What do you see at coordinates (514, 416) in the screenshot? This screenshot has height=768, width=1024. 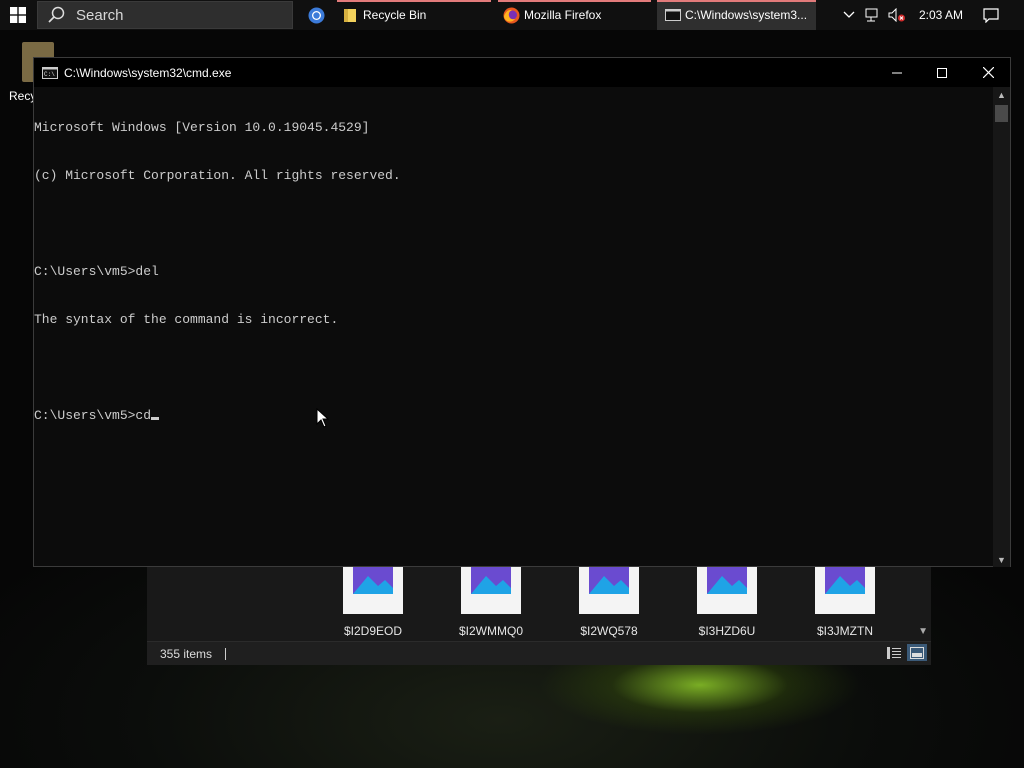 I see `console-prompt-line: C:\Users\vm5>cd` at bounding box center [514, 416].